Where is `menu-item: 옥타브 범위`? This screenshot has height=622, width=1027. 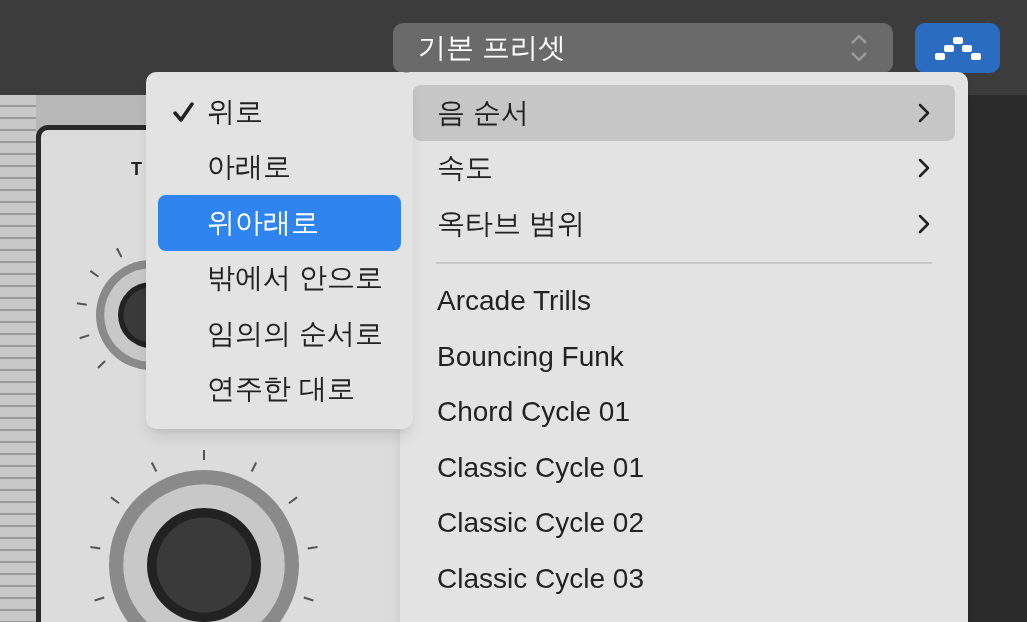 menu-item: 옥타브 범위 is located at coordinates (684, 224).